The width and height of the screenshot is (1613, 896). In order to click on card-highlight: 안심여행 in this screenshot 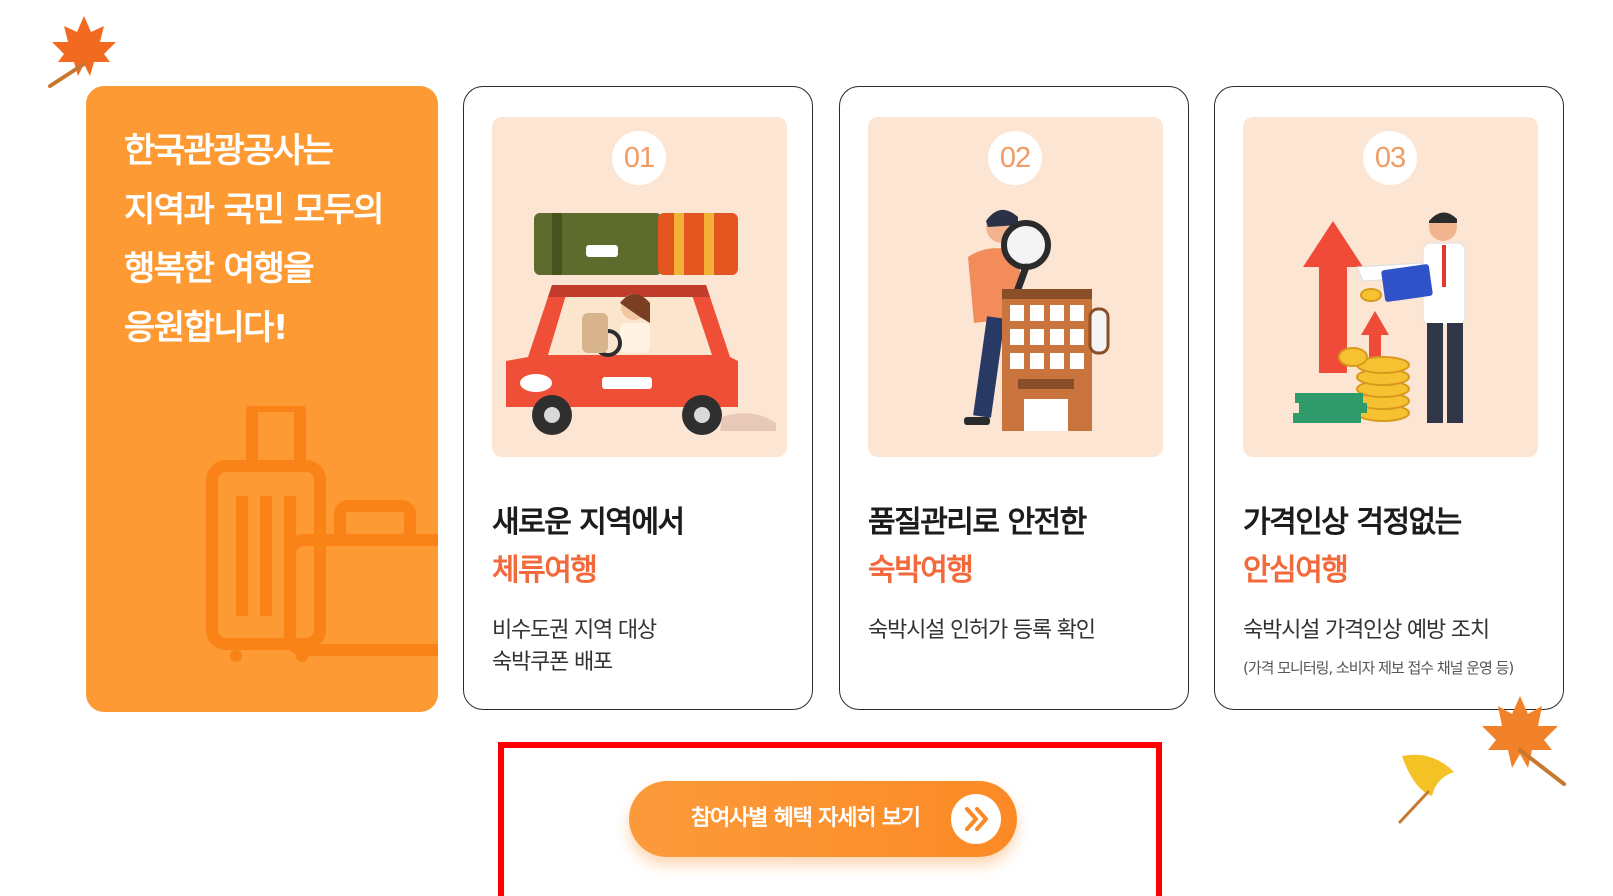, I will do `click(1296, 570)`.